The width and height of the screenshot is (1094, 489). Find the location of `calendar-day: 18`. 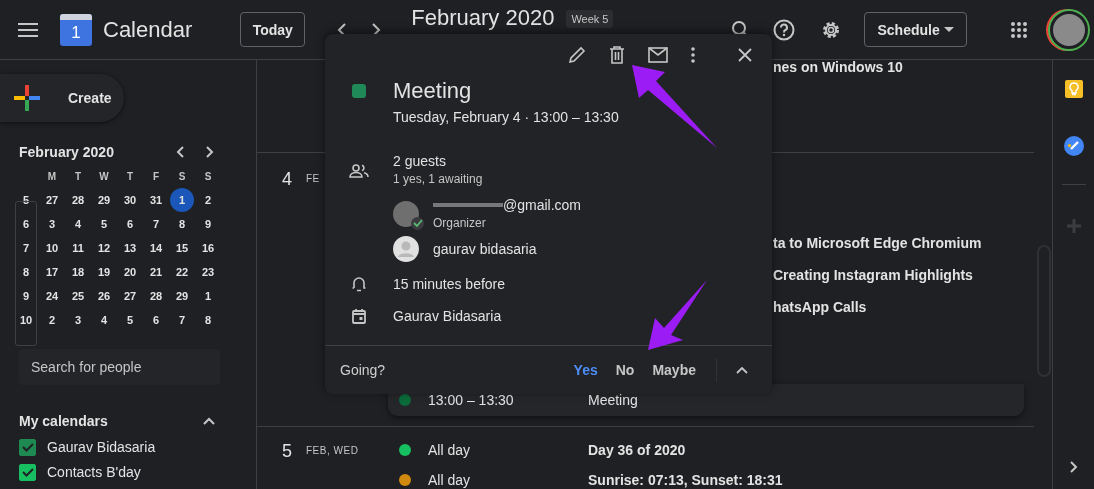

calendar-day: 18 is located at coordinates (78, 272).